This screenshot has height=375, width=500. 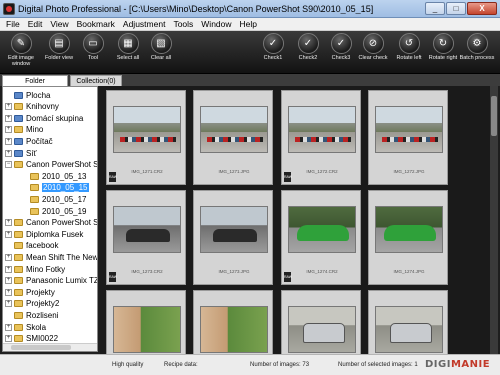 What do you see at coordinates (32, 304) in the screenshot?
I see `tree-node: + Projekty2` at bounding box center [32, 304].